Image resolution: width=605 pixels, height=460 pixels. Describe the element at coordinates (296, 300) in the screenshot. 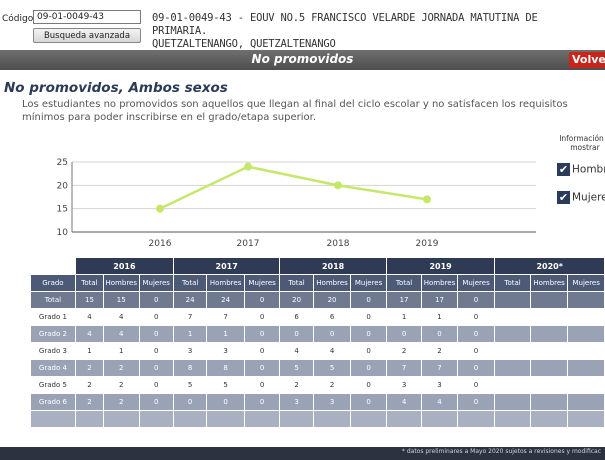

I see `table-cell: 20` at that location.